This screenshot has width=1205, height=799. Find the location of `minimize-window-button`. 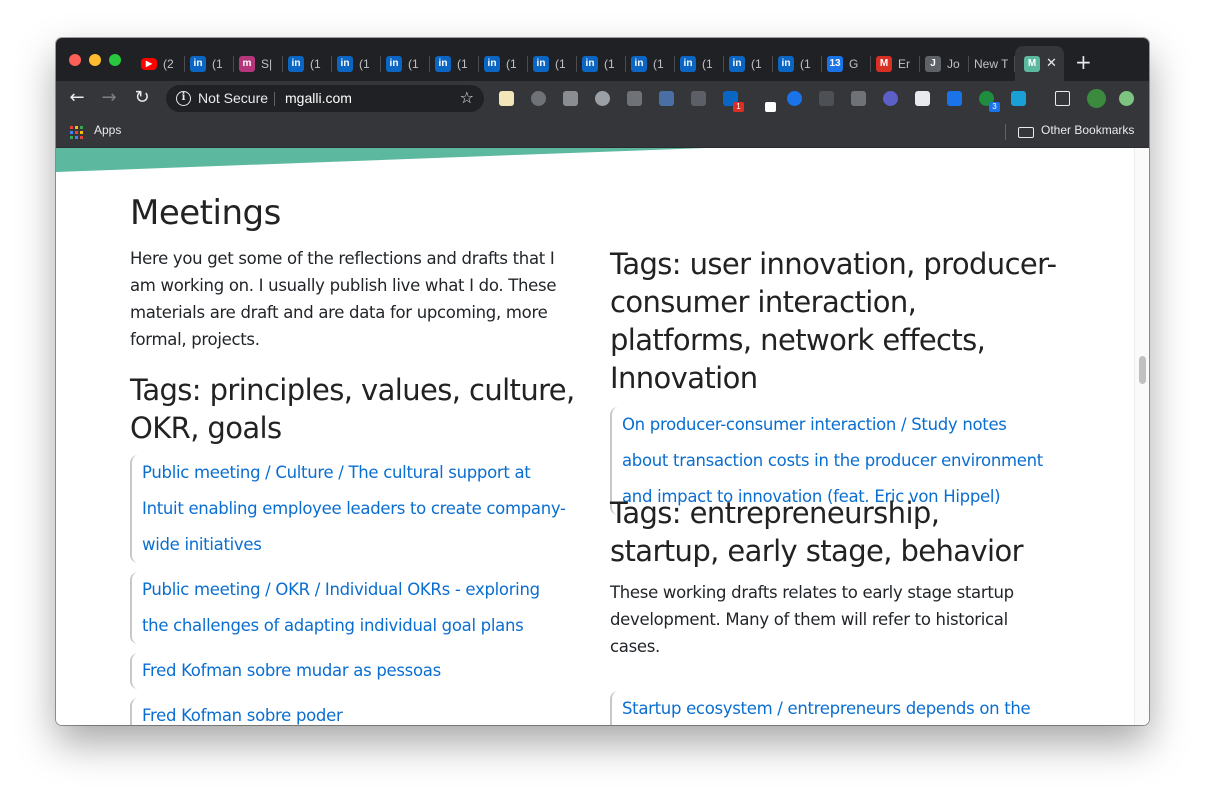

minimize-window-button is located at coordinates (95, 60).